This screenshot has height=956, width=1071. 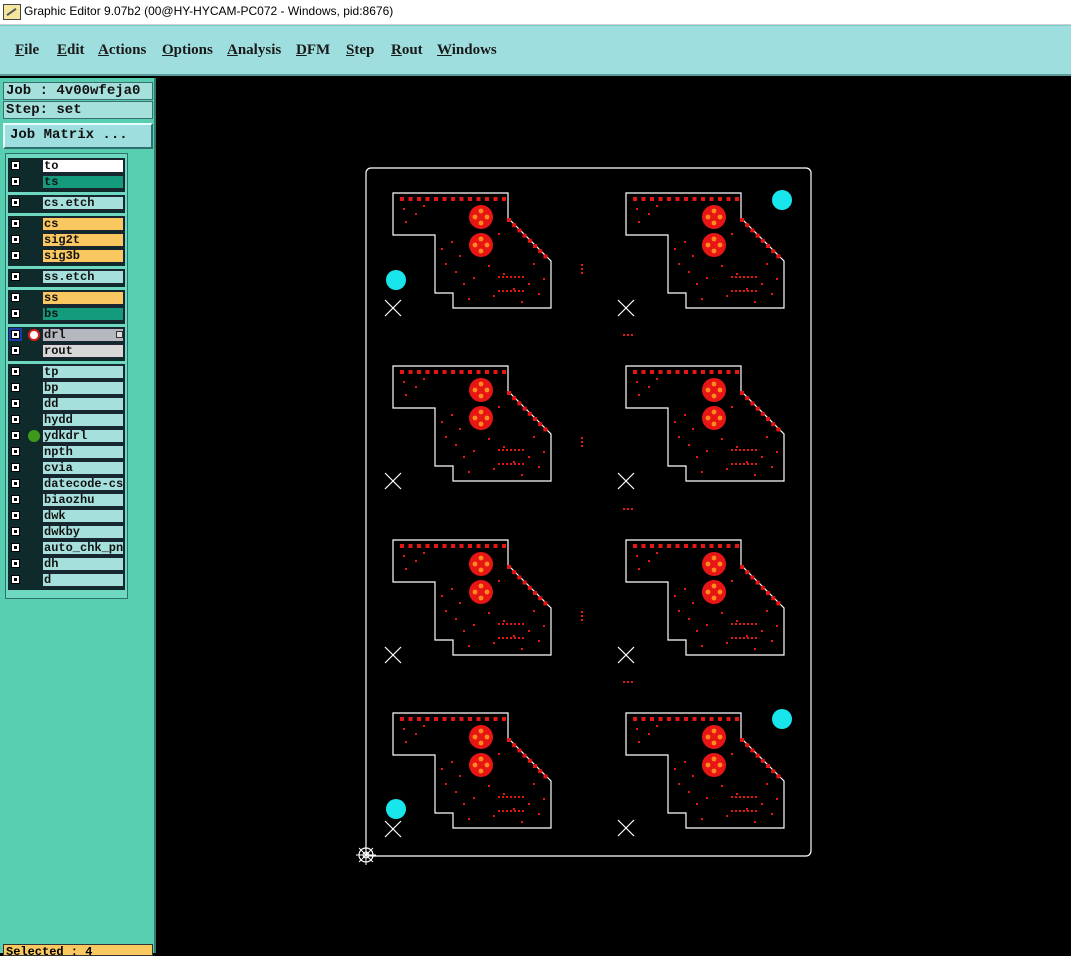 What do you see at coordinates (83, 404) in the screenshot?
I see `layer-name: dd` at bounding box center [83, 404].